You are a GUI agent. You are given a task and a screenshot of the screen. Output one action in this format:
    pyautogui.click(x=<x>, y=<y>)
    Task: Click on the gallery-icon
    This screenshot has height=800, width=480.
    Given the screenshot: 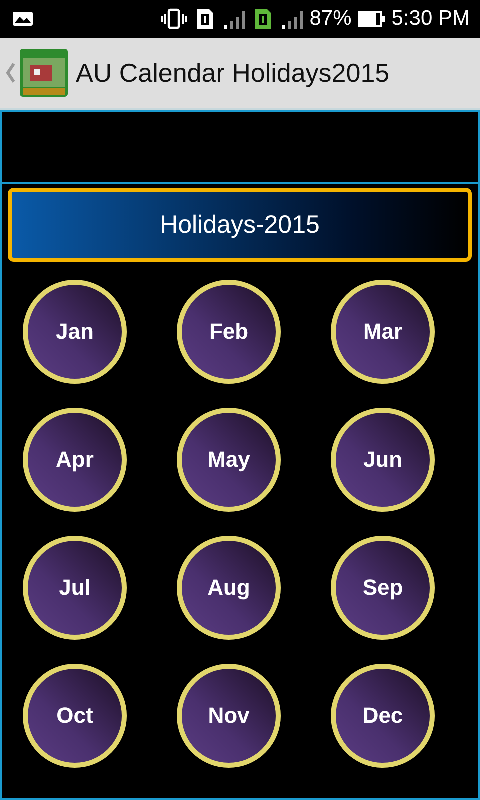 What is the action you would take?
    pyautogui.click(x=23, y=19)
    